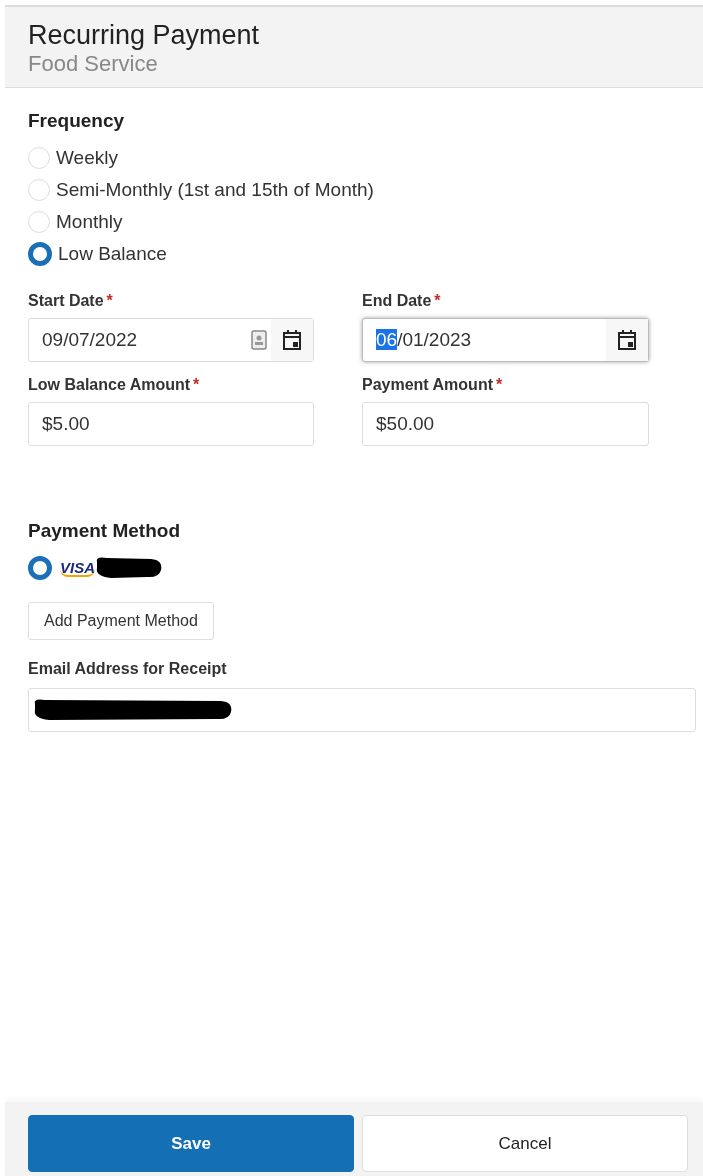 Image resolution: width=703 pixels, height=1176 pixels. I want to click on section-label: Payment Method, so click(104, 531).